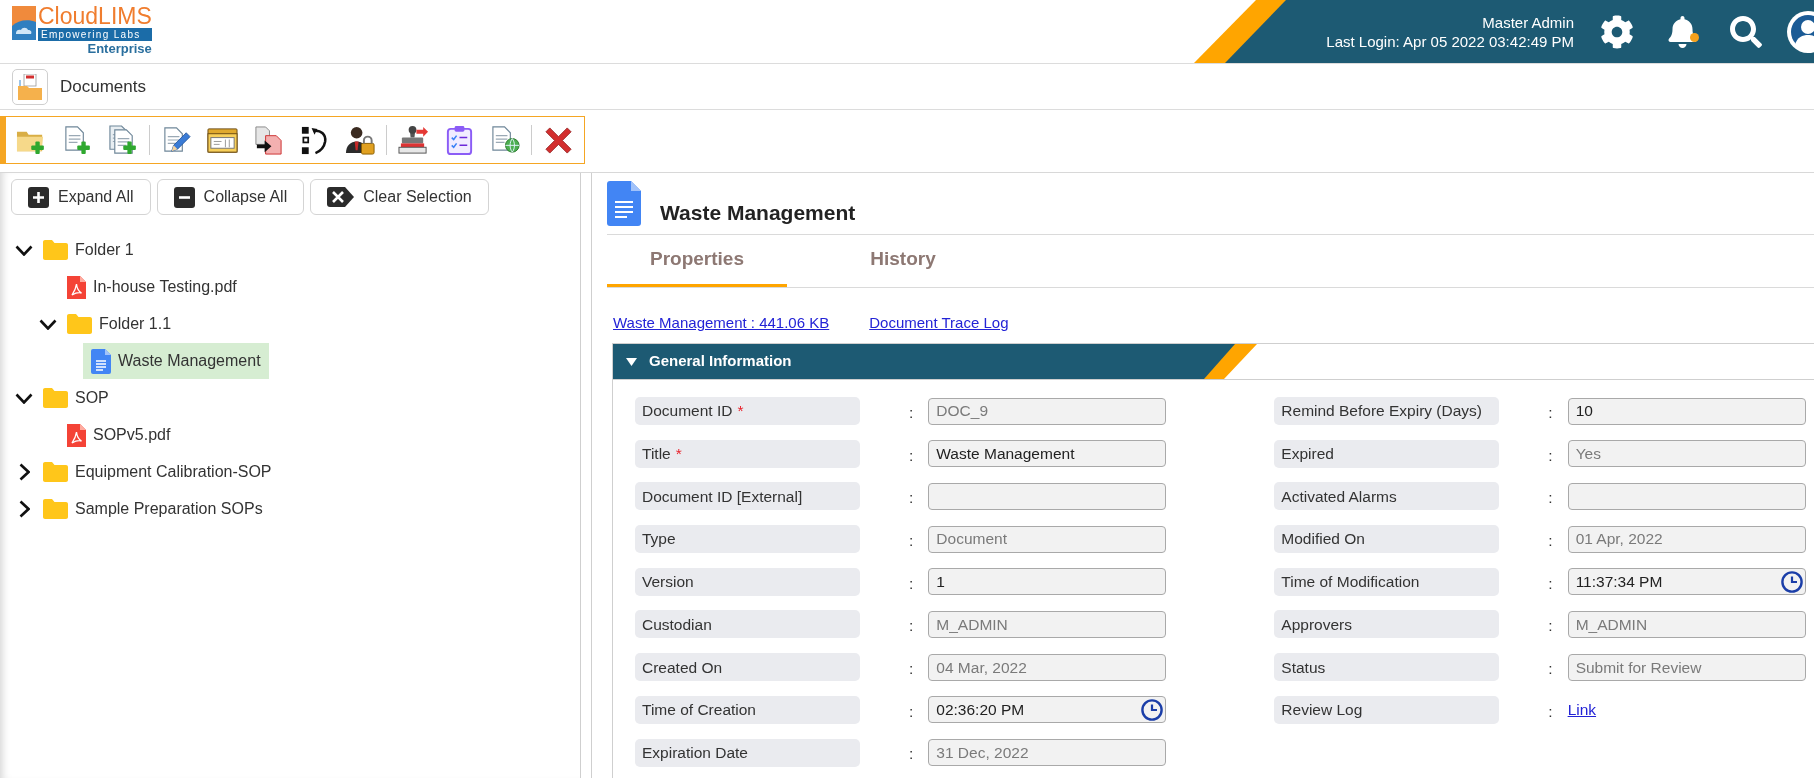 The height and width of the screenshot is (778, 1814). Describe the element at coordinates (747, 411) in the screenshot. I see `field-label: Document ID *` at that location.